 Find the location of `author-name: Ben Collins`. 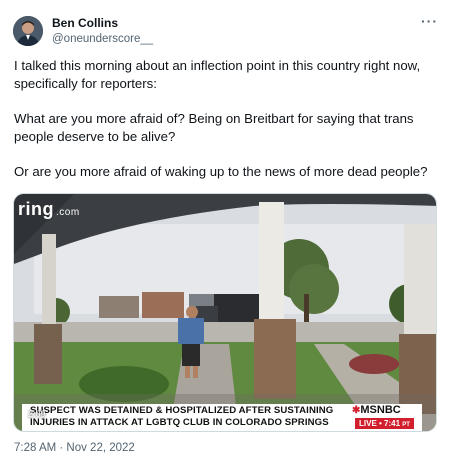

author-name: Ben Collins is located at coordinates (85, 23).